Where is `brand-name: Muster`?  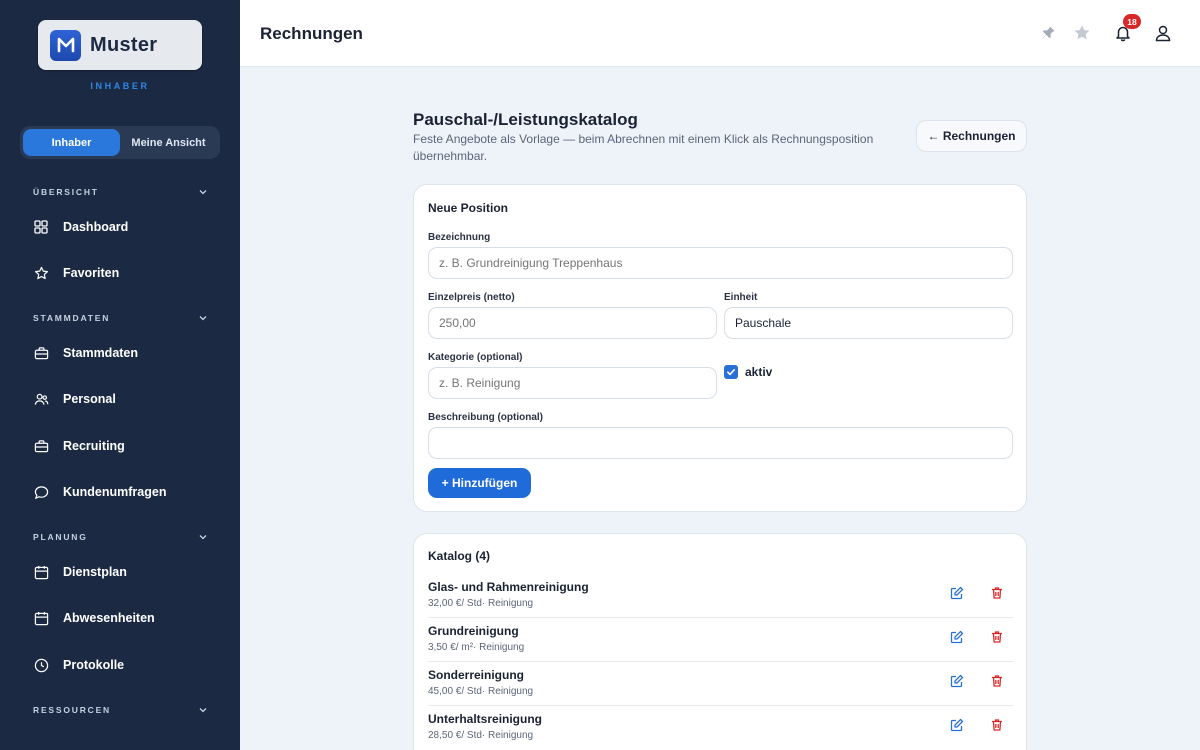 brand-name: Muster is located at coordinates (124, 44).